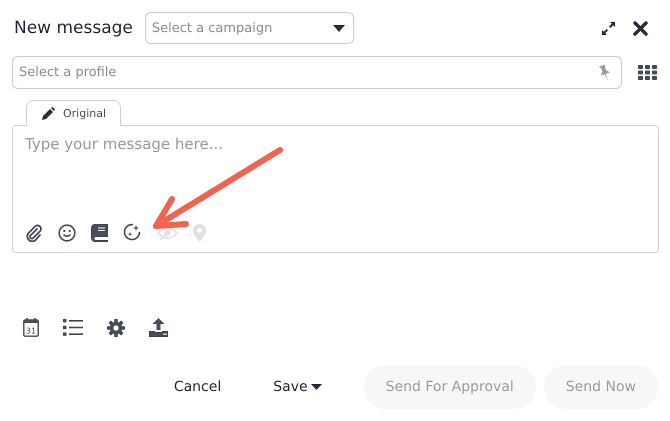 Image resolution: width=670 pixels, height=421 pixels. What do you see at coordinates (249, 28) in the screenshot?
I see `campaign-select: Select a campaign` at bounding box center [249, 28].